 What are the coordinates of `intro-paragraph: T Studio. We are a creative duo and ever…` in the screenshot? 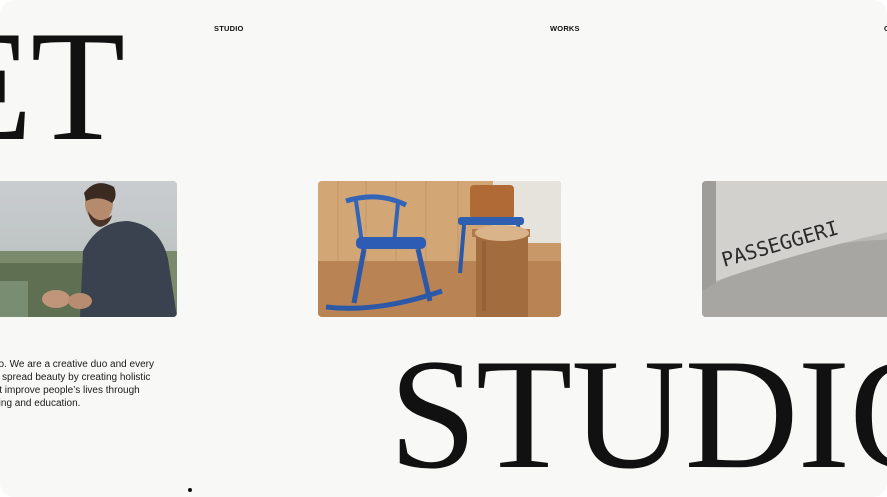 It's located at (93, 384).